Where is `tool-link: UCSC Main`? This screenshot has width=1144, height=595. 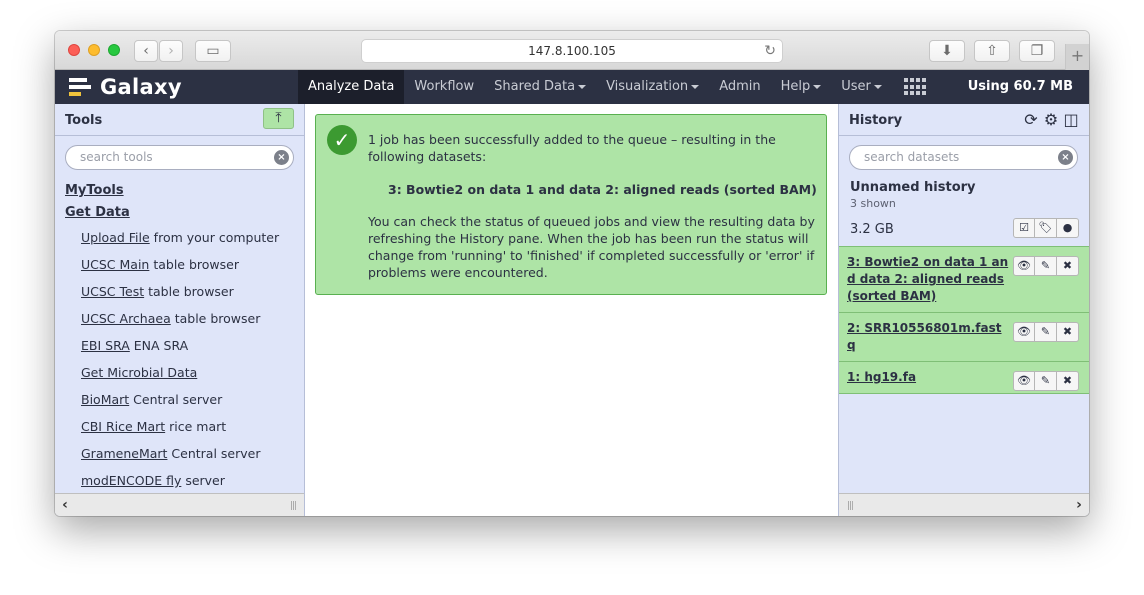 tool-link: UCSC Main is located at coordinates (115, 264).